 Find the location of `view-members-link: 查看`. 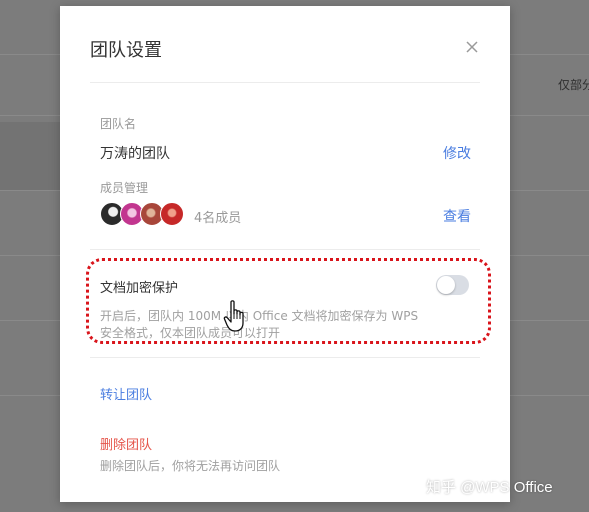

view-members-link: 查看 is located at coordinates (457, 216).